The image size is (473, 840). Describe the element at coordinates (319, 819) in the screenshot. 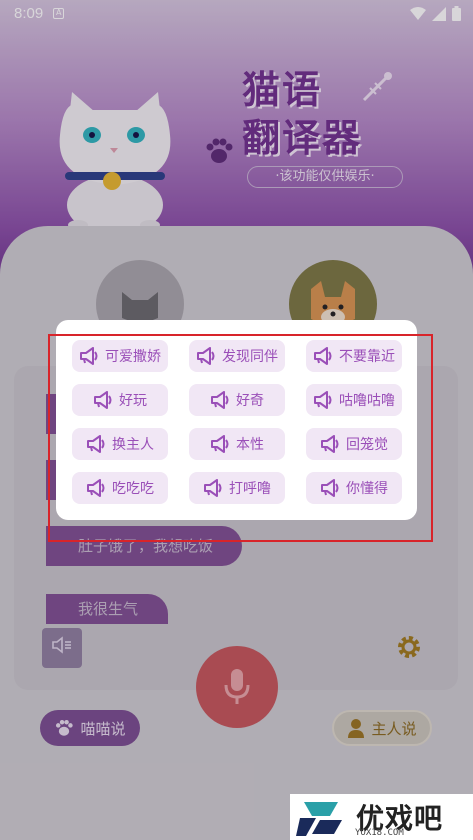

I see `brand-logo-icon` at that location.